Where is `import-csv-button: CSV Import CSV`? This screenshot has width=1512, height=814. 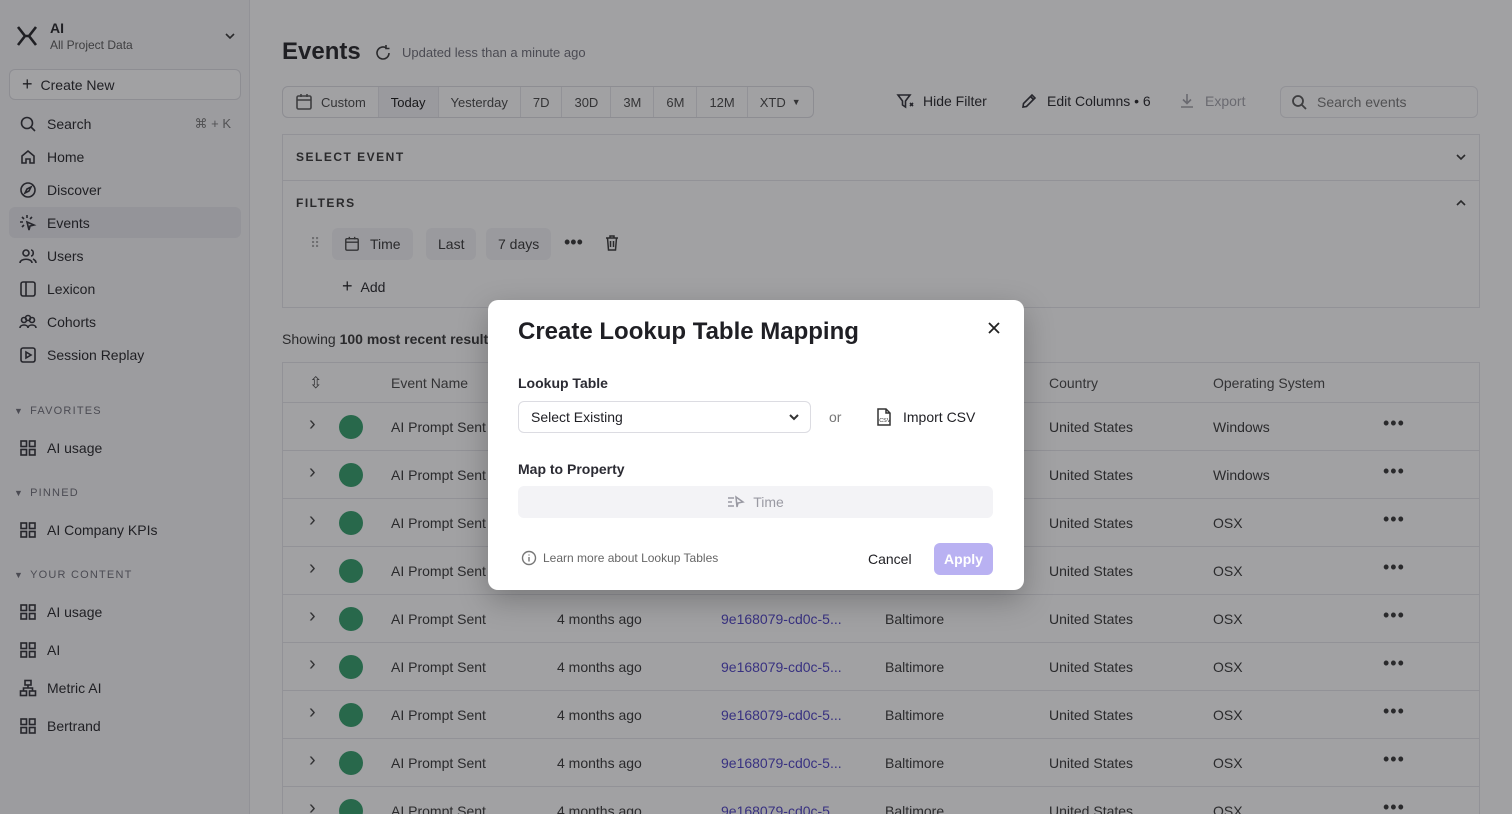
import-csv-button: CSV Import CSV is located at coordinates (924, 417).